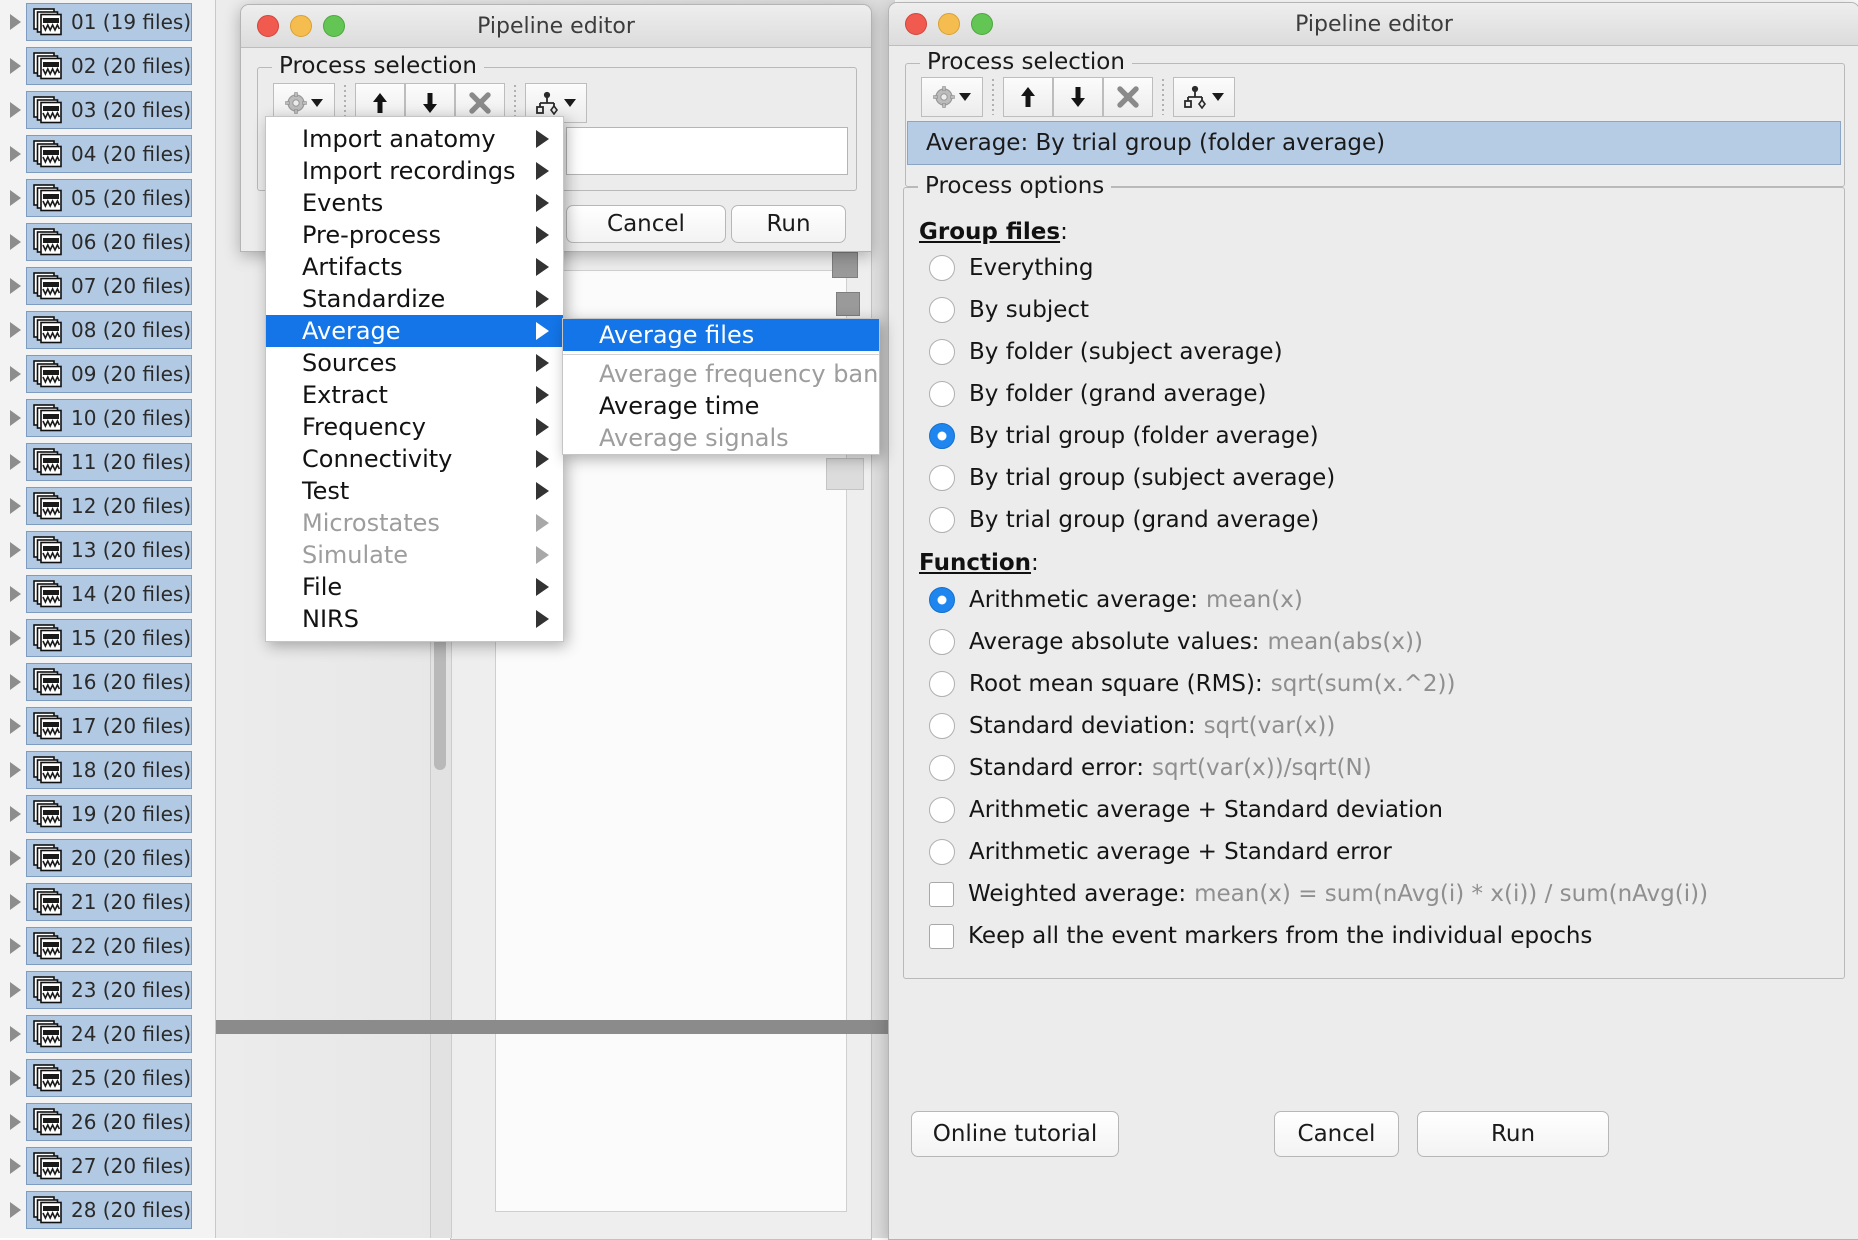  Describe the element at coordinates (109, 286) in the screenshot. I see `tree-item: 07 (20 files)` at that location.